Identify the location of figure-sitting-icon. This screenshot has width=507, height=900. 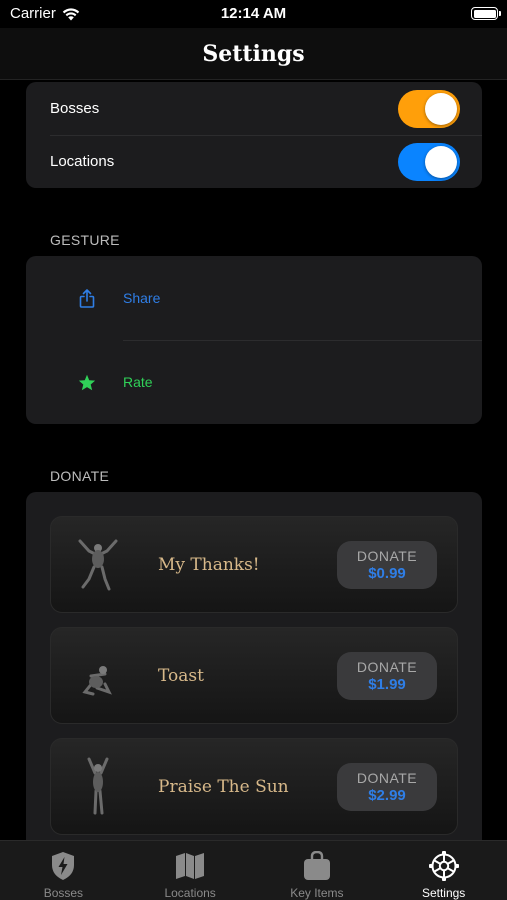
(98, 676).